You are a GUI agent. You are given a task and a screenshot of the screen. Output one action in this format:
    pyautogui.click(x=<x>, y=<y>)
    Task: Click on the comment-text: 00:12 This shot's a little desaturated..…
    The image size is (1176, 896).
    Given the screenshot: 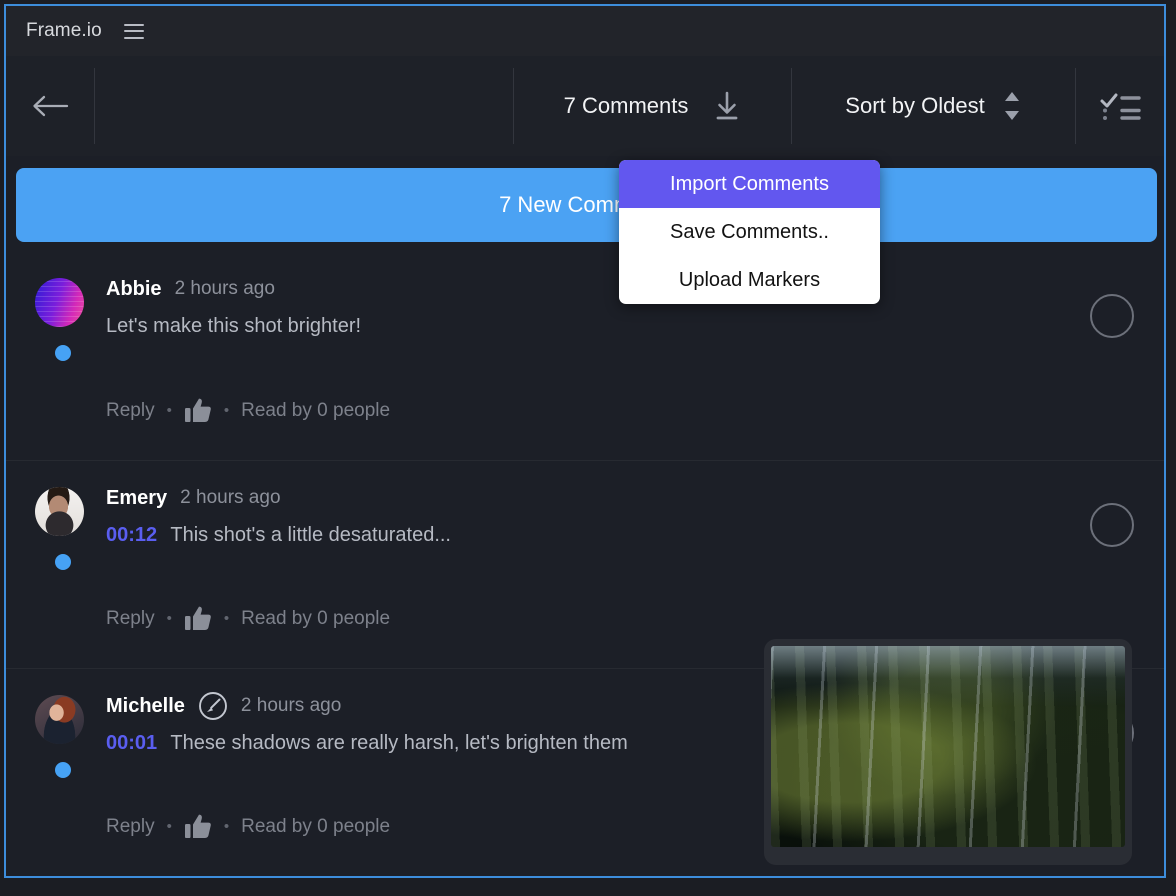 What is the action you would take?
    pyautogui.click(x=590, y=535)
    